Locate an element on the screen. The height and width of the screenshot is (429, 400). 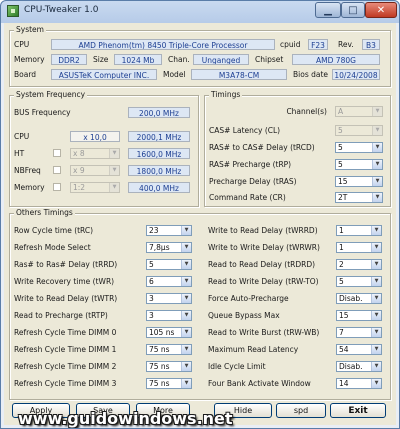
cpuid-value: F23 is located at coordinates (318, 44).